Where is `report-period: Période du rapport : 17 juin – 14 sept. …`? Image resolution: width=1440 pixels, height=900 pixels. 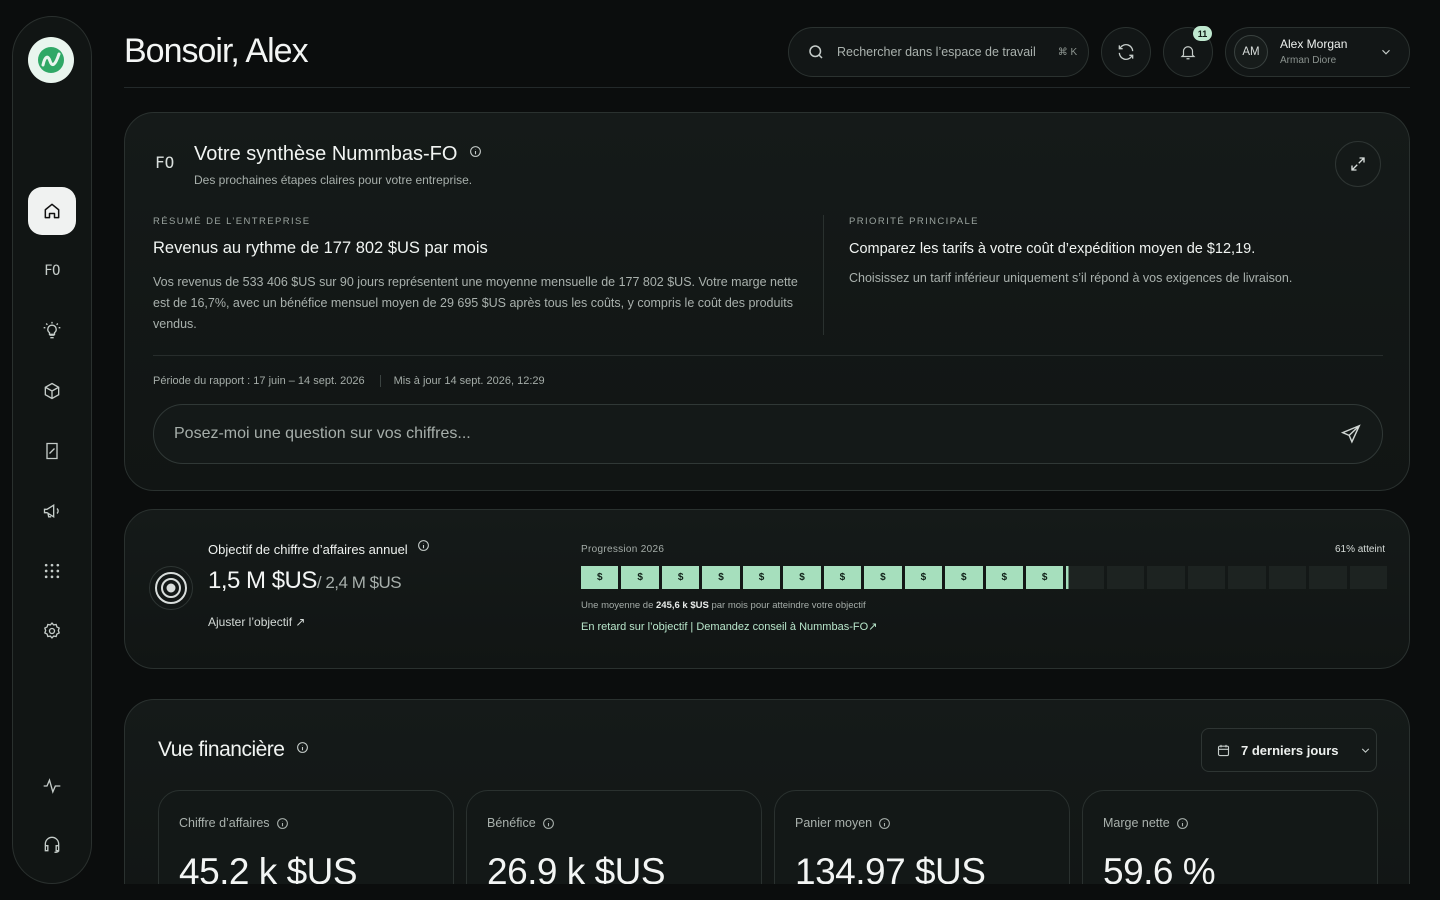
report-period: Période du rapport : 17 juin – 14 sept. … is located at coordinates (259, 381).